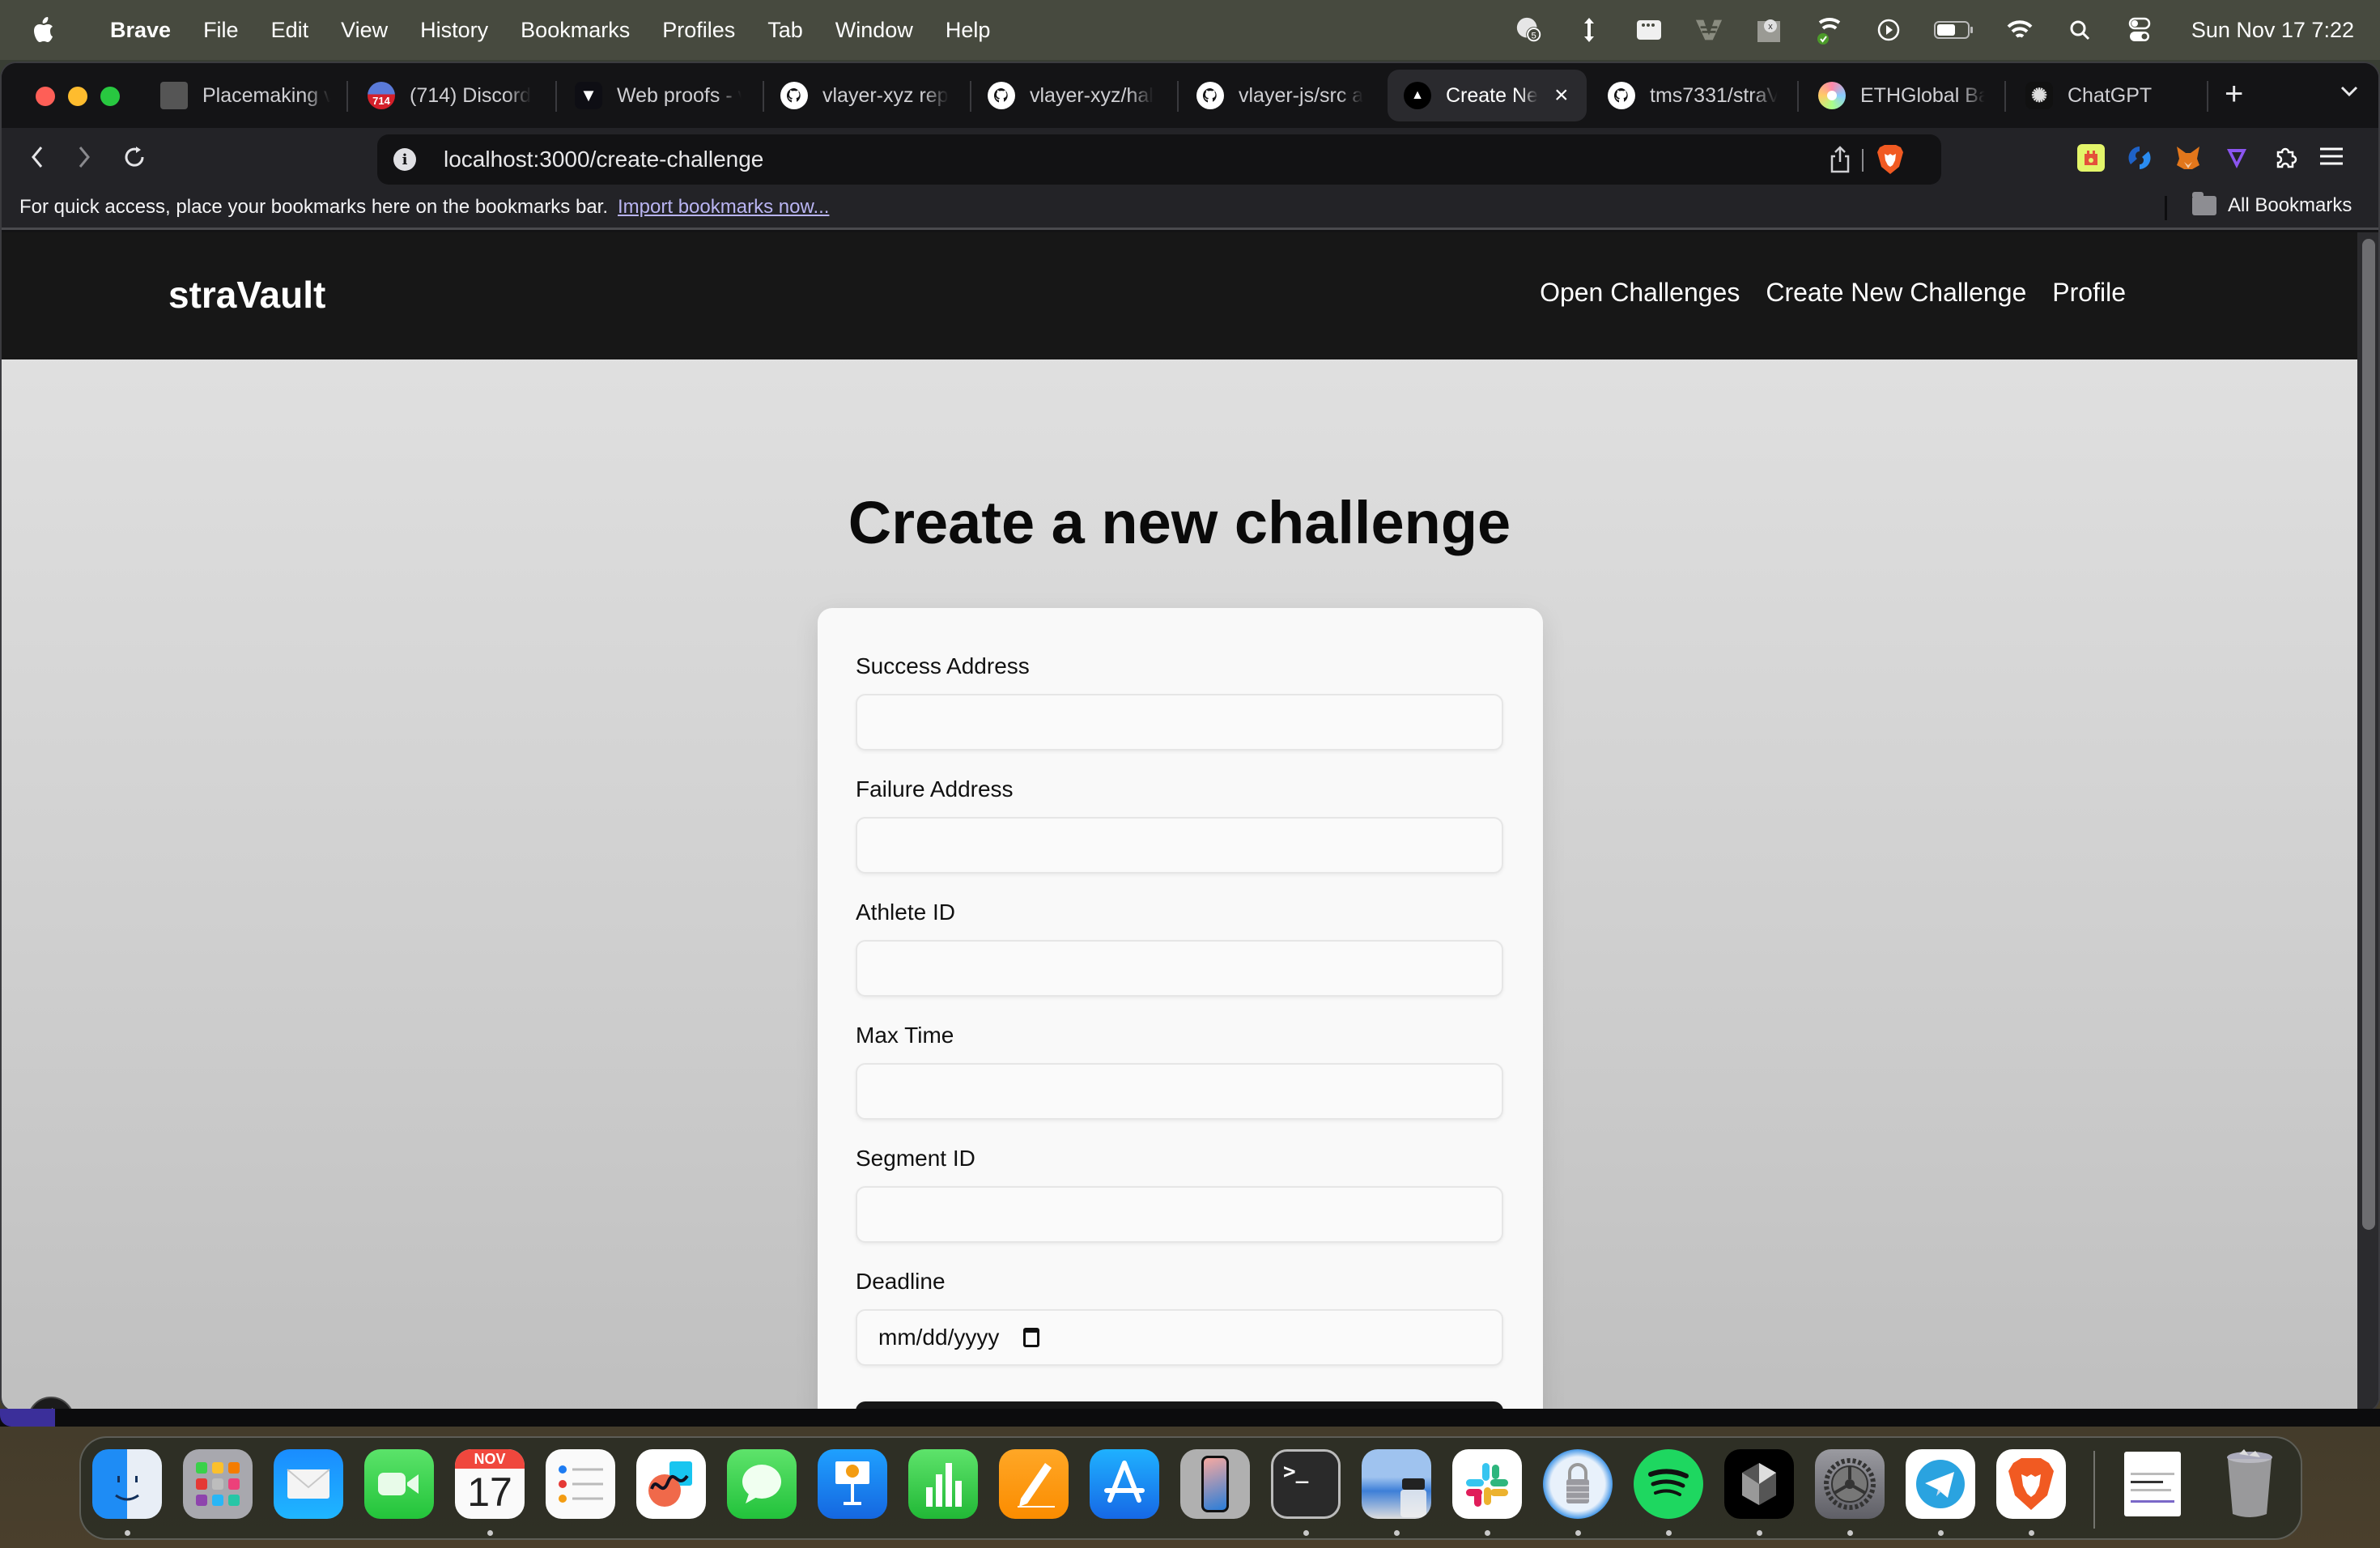 The width and height of the screenshot is (2380, 1548). What do you see at coordinates (404, 159) in the screenshot?
I see `site-info-icon: i` at bounding box center [404, 159].